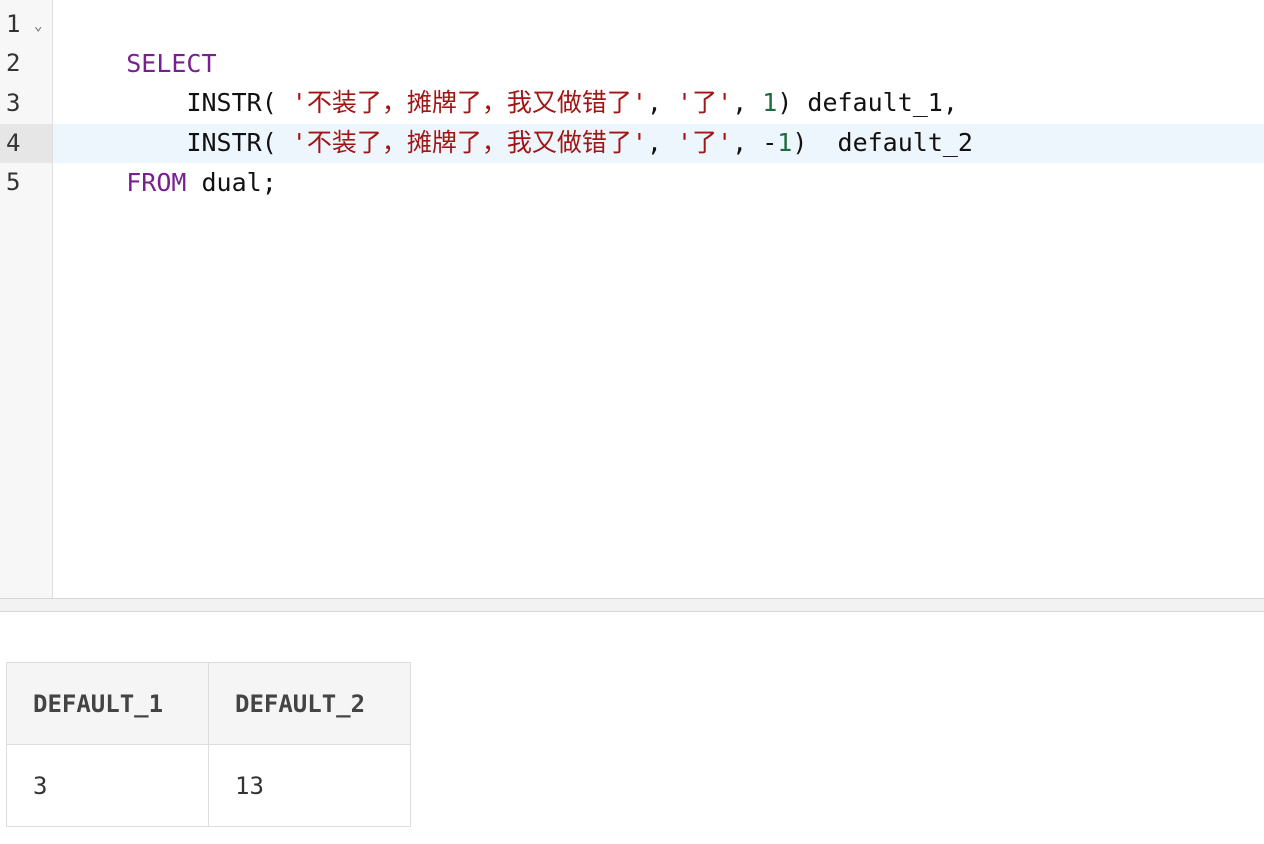 This screenshot has width=1264, height=844. What do you see at coordinates (13, 182) in the screenshot?
I see `line-number-text: 5` at bounding box center [13, 182].